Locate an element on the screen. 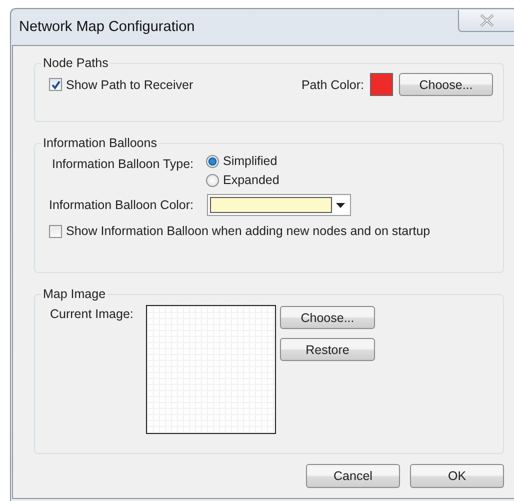 The width and height of the screenshot is (514, 501). radio-option: Simplified is located at coordinates (243, 161).